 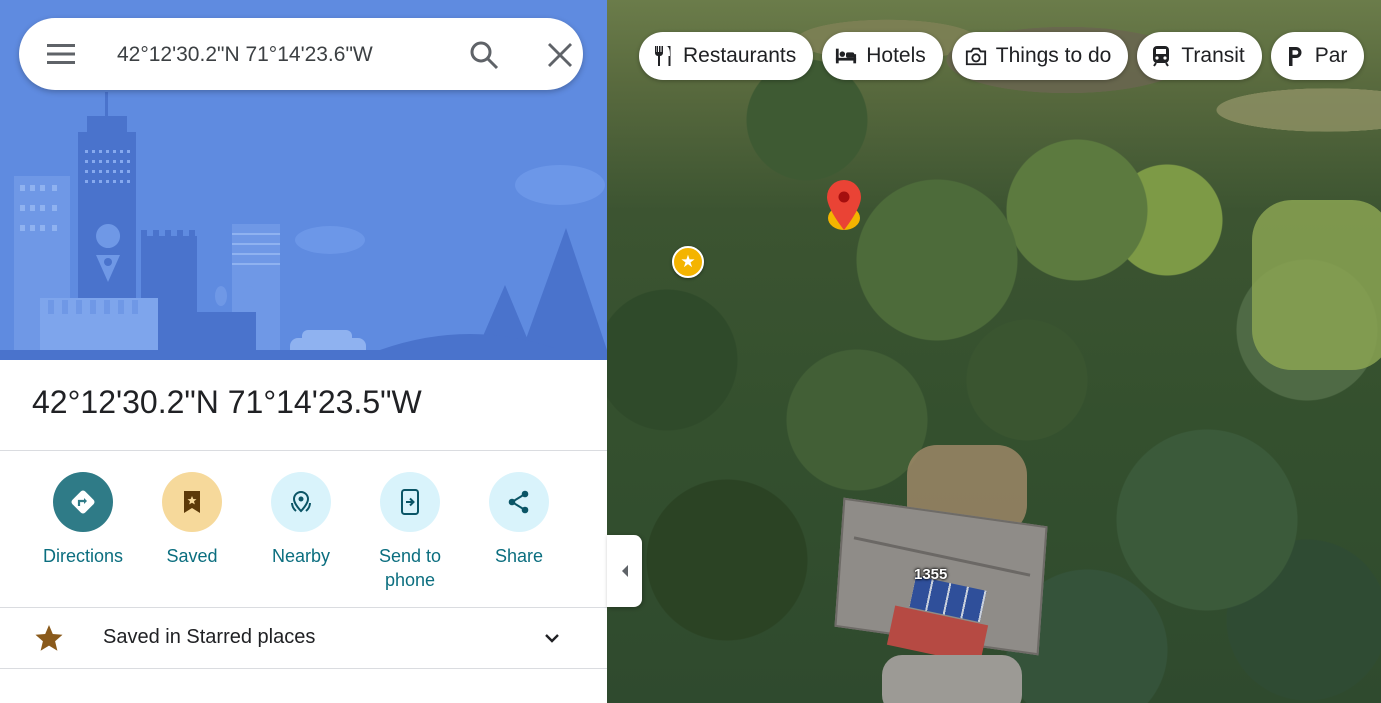 I want to click on fork-knife-icon, so click(x=663, y=56).